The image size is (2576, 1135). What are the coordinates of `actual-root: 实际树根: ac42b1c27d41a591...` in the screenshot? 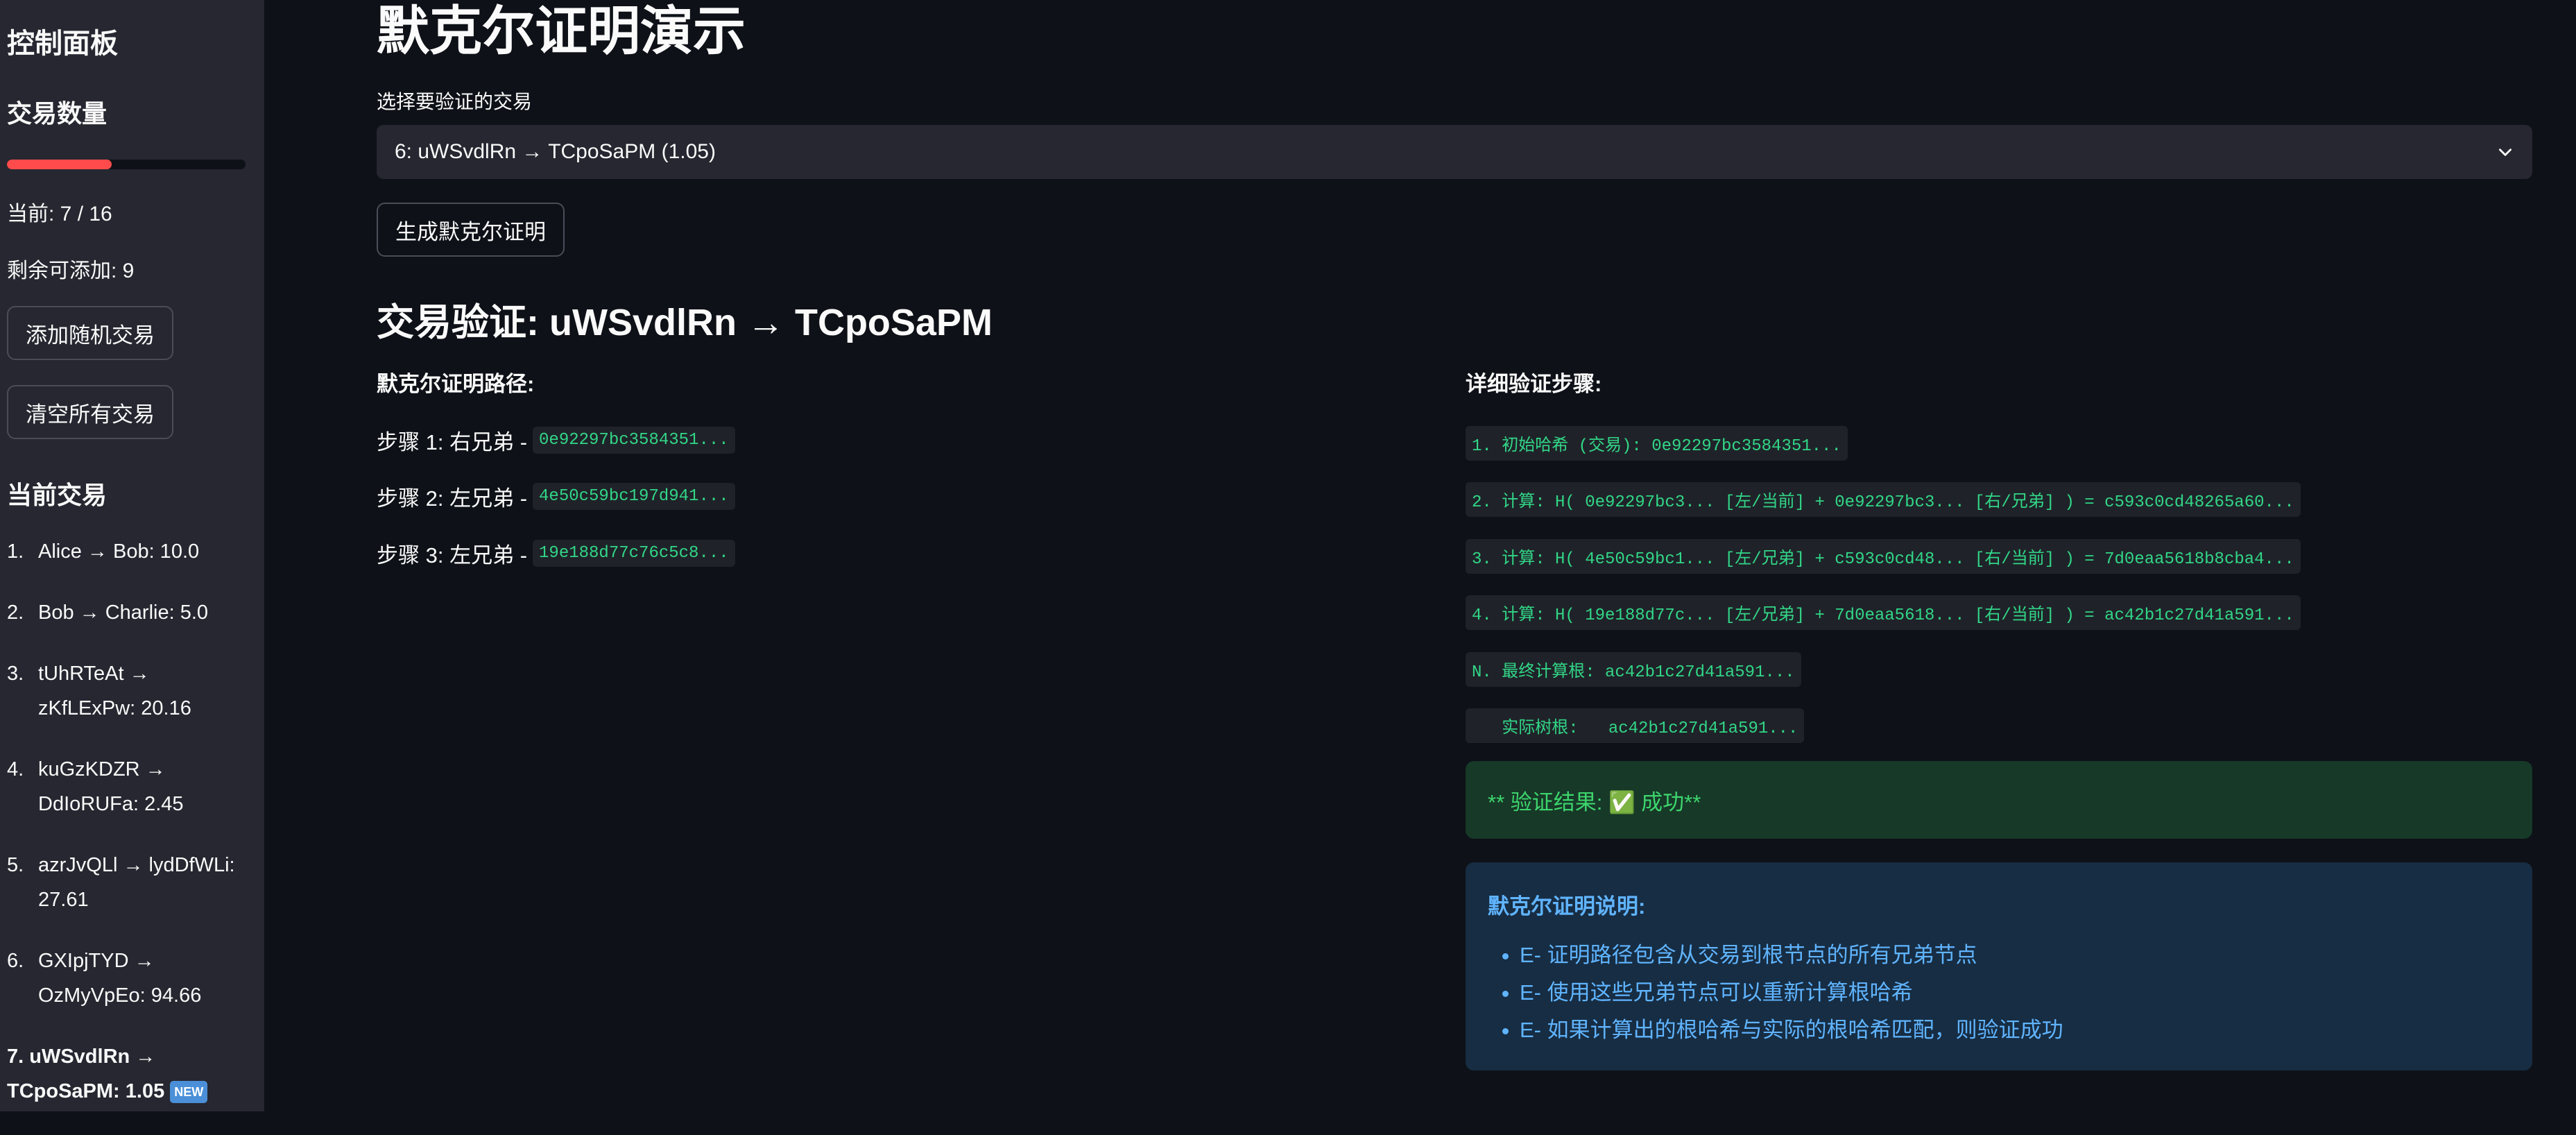 It's located at (1635, 725).